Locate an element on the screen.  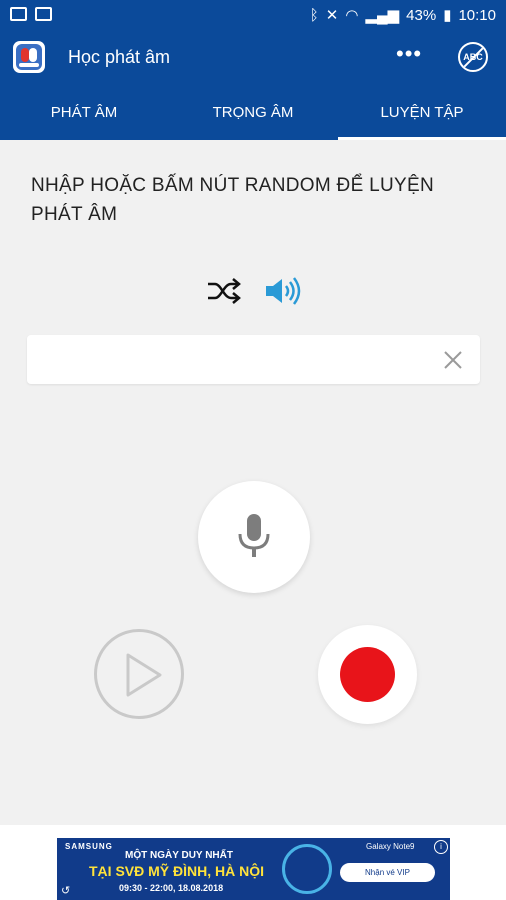
gallery-notification-icon is located at coordinates (18, 14).